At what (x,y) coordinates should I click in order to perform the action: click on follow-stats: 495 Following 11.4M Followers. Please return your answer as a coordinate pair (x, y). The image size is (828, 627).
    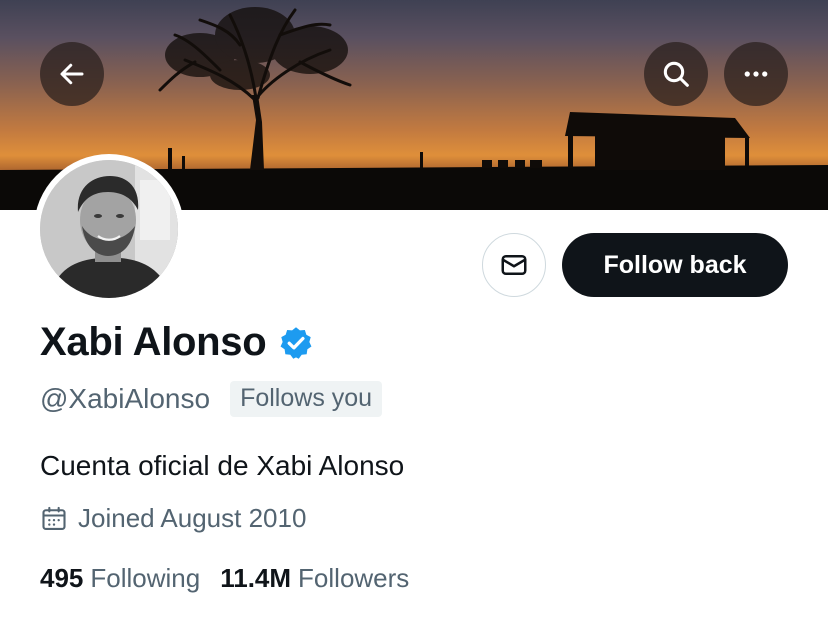
    Looking at the image, I should click on (224, 578).